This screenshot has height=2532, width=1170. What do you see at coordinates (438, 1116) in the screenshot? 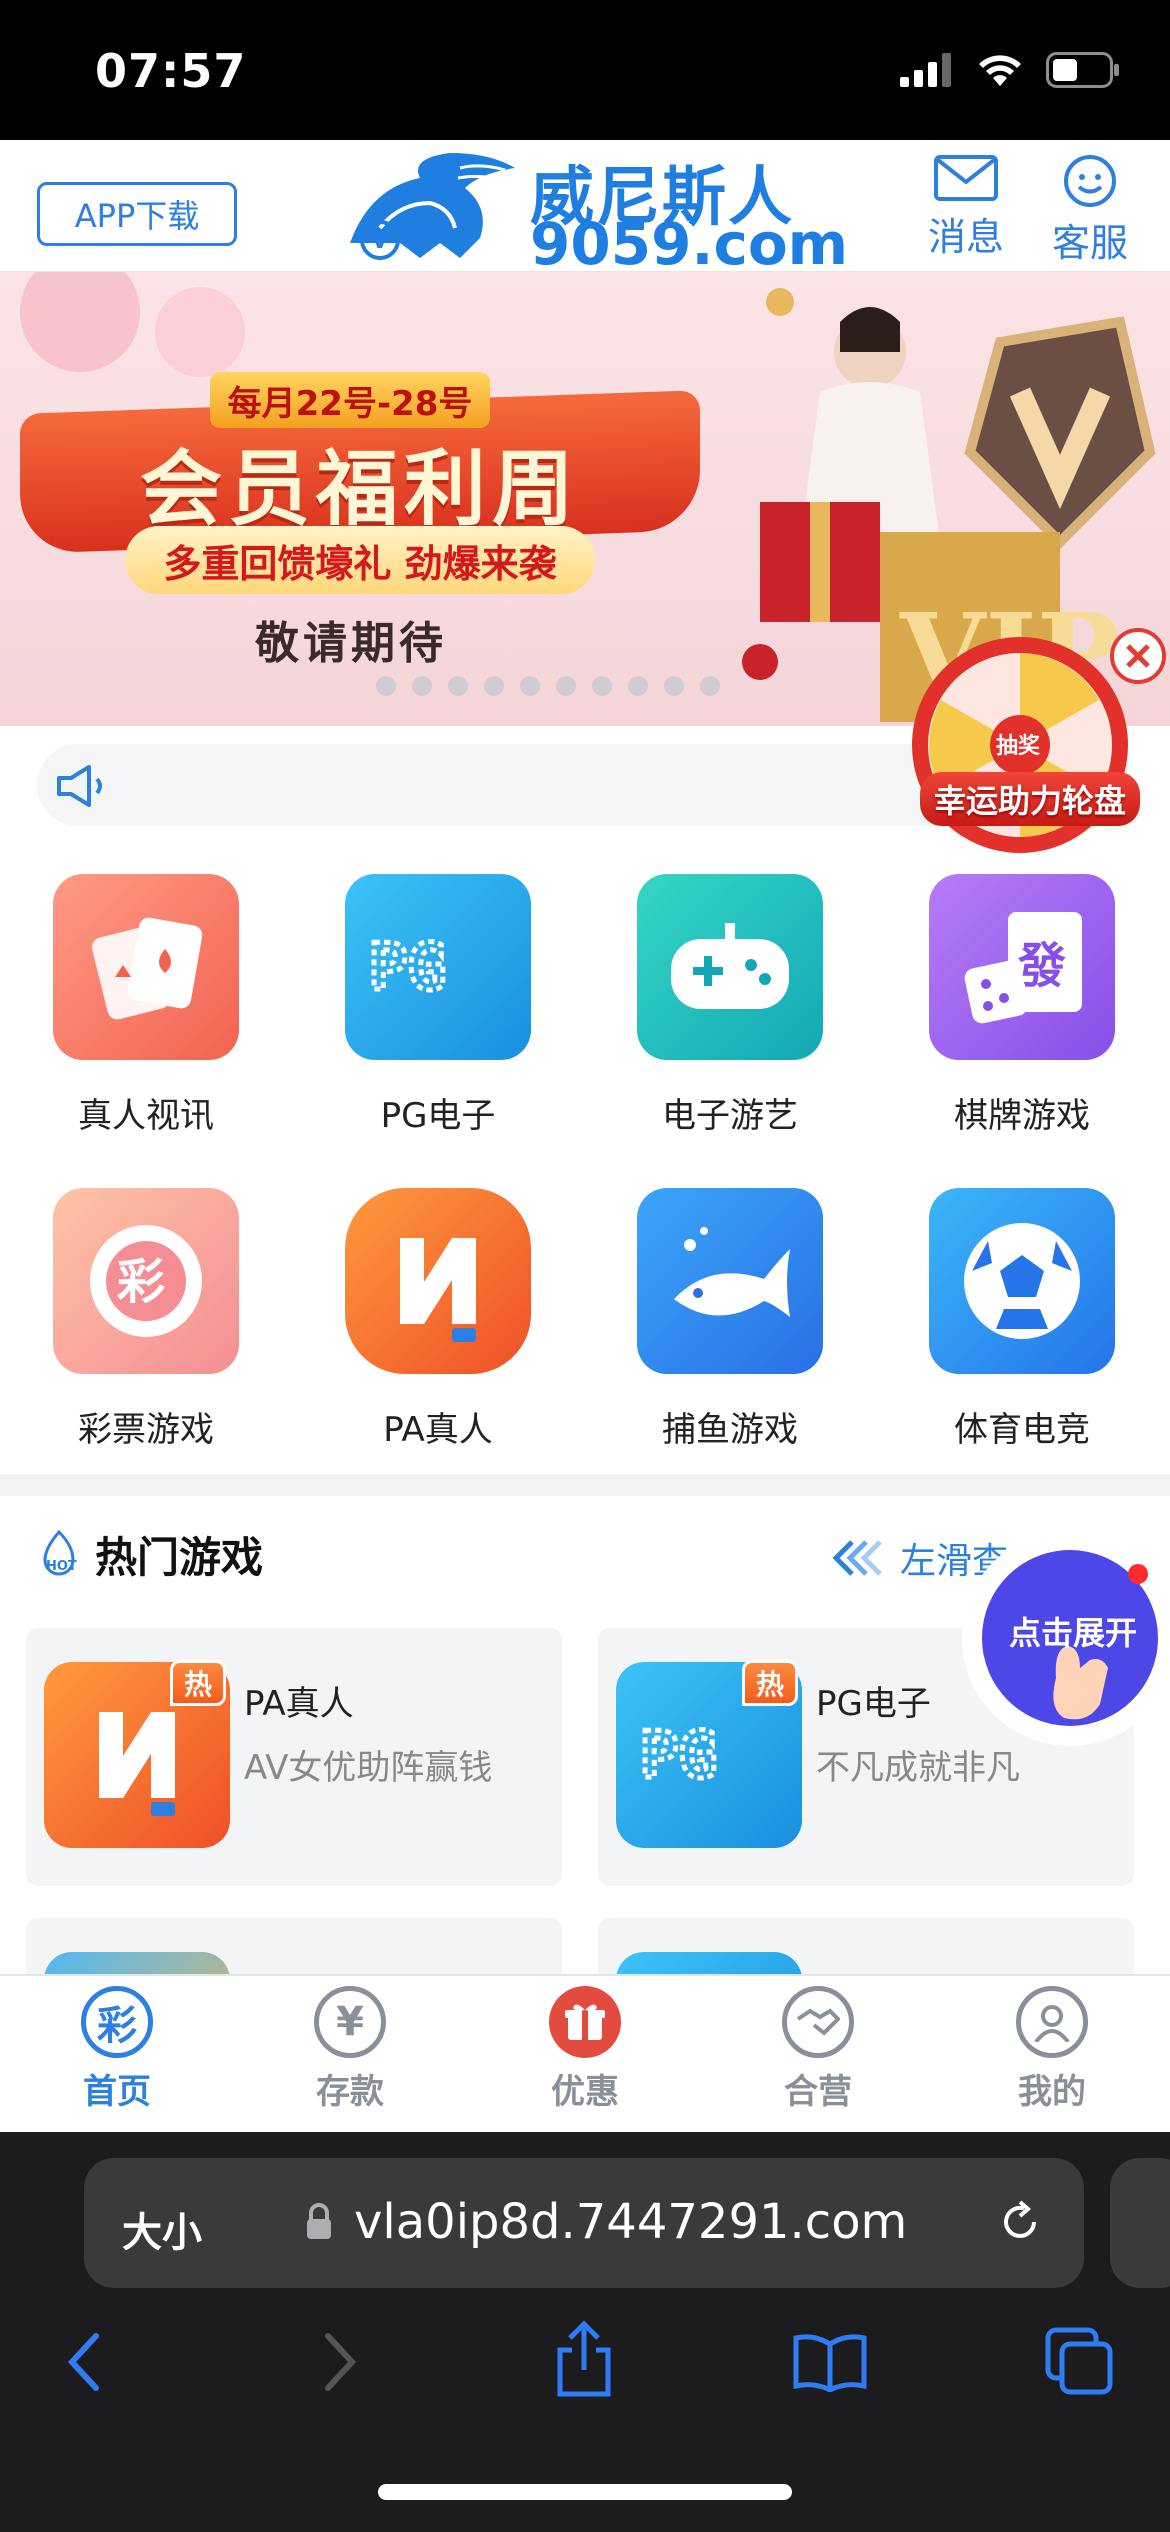
I see `category-label: PG电子` at bounding box center [438, 1116].